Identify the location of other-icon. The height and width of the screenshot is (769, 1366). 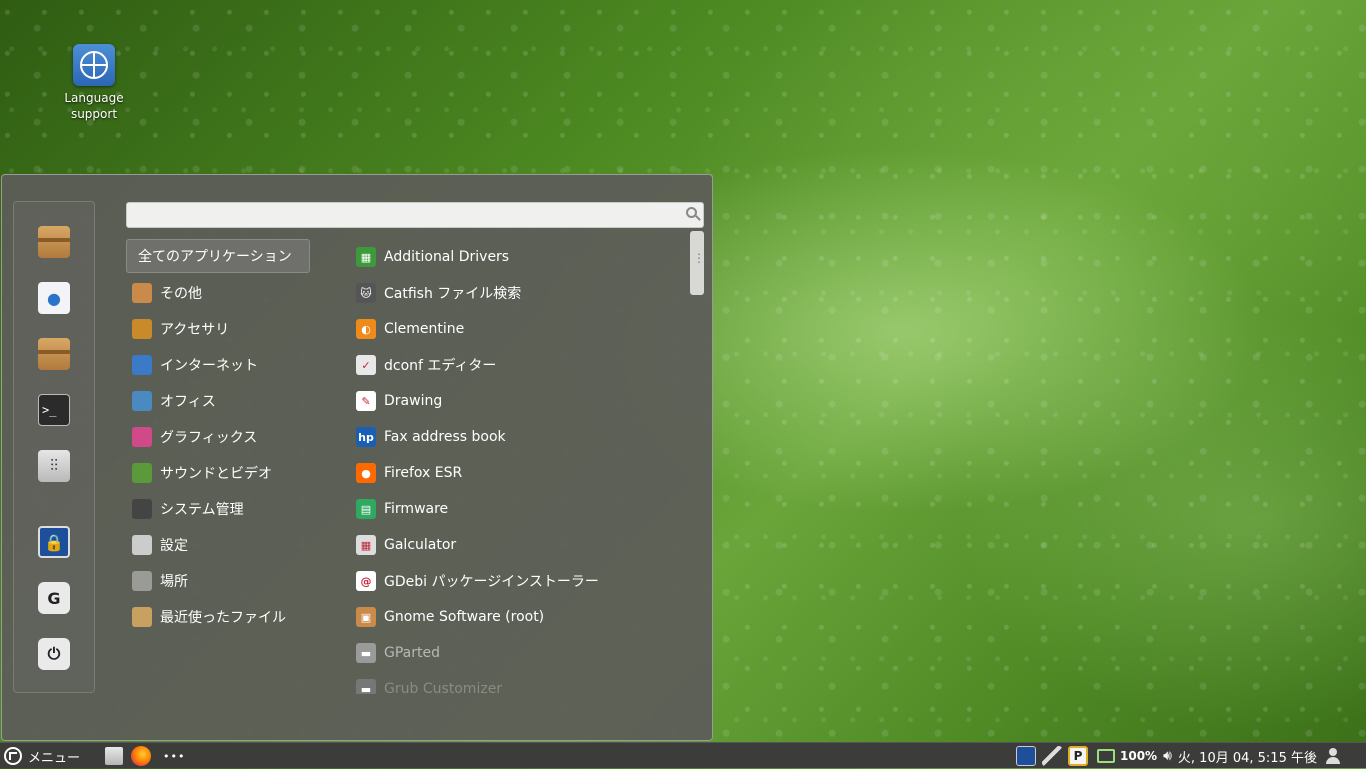
(142, 293).